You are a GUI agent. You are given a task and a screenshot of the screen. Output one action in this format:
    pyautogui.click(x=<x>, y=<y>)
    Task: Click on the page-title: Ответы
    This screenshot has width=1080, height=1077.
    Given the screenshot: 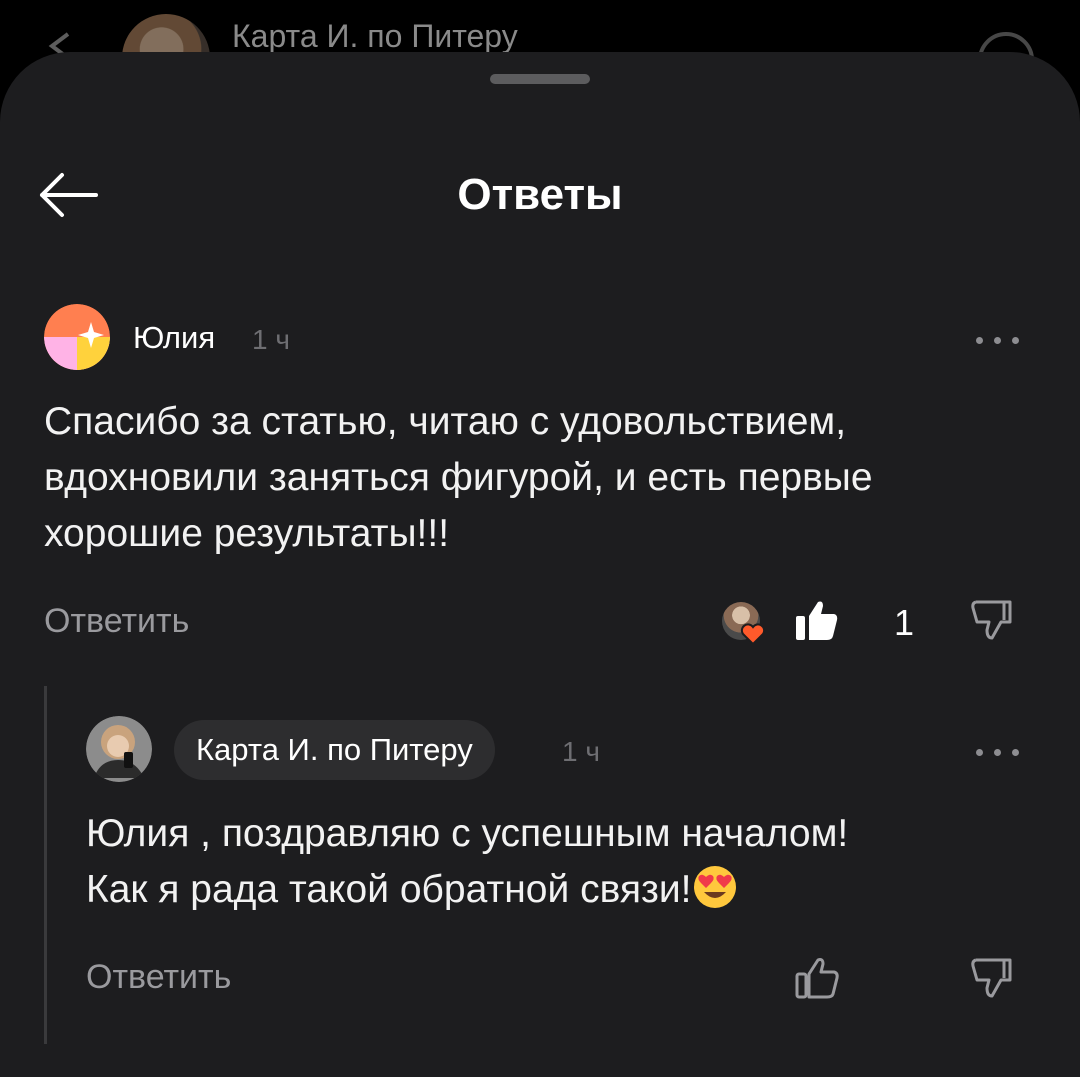 What is the action you would take?
    pyautogui.click(x=540, y=194)
    